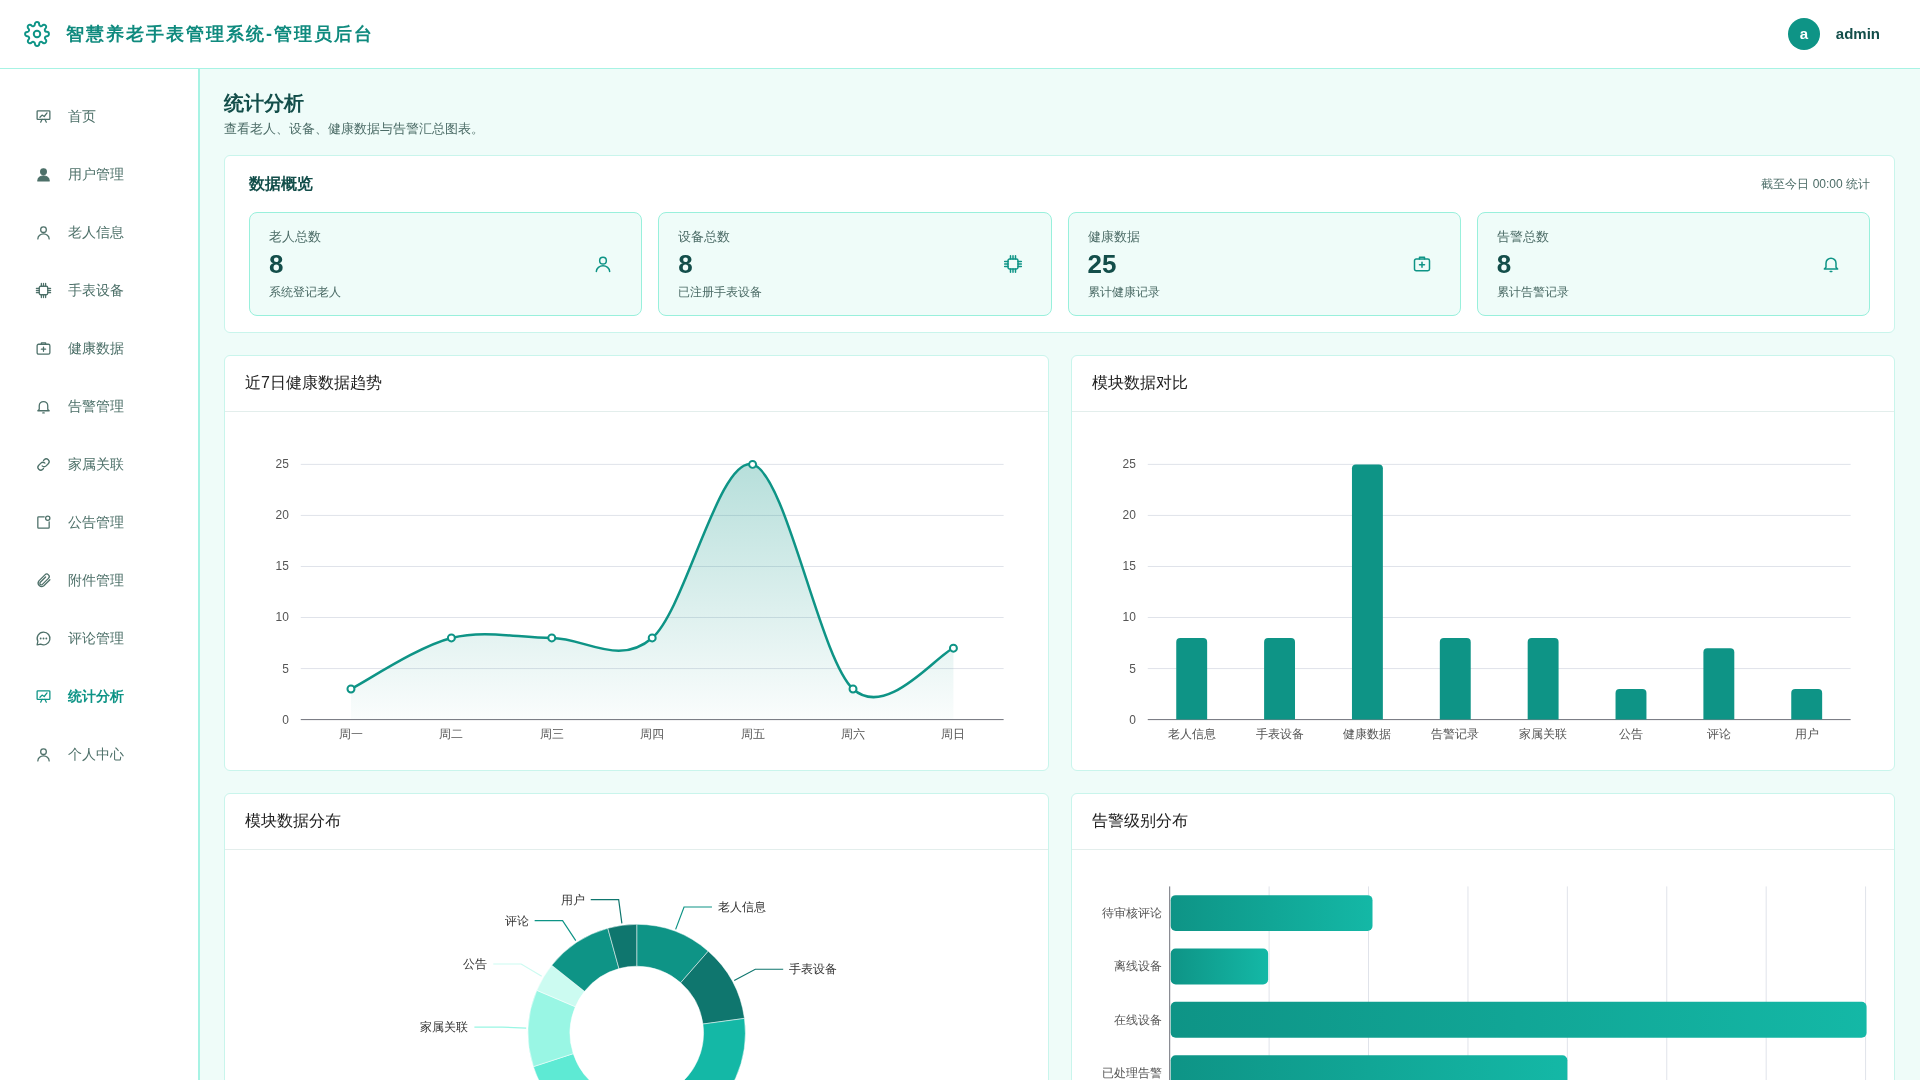 This screenshot has height=1080, width=1920. What do you see at coordinates (475, 963) in the screenshot?
I see `slice-label: 公告` at bounding box center [475, 963].